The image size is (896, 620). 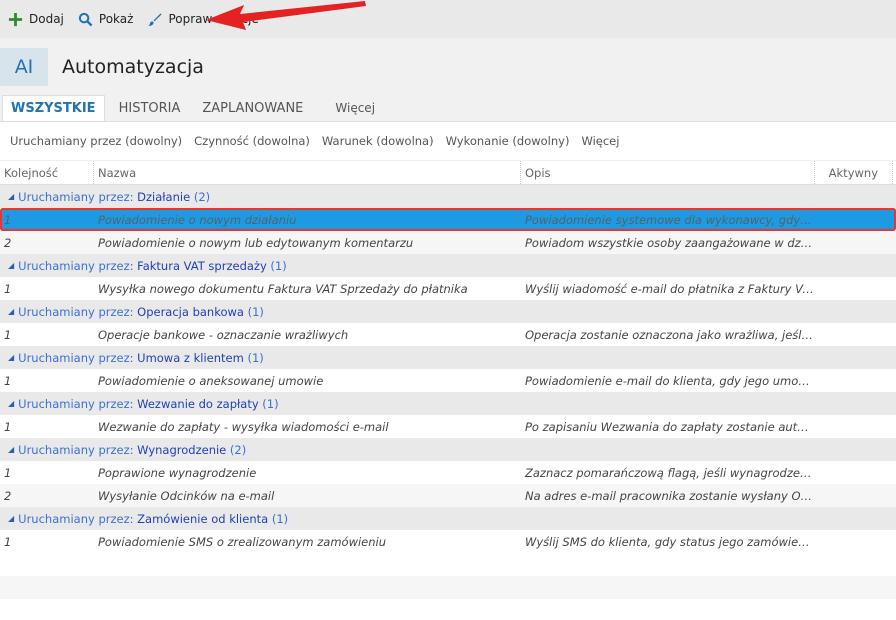 I want to click on filter-action: Czynność (dowolna), so click(x=252, y=141).